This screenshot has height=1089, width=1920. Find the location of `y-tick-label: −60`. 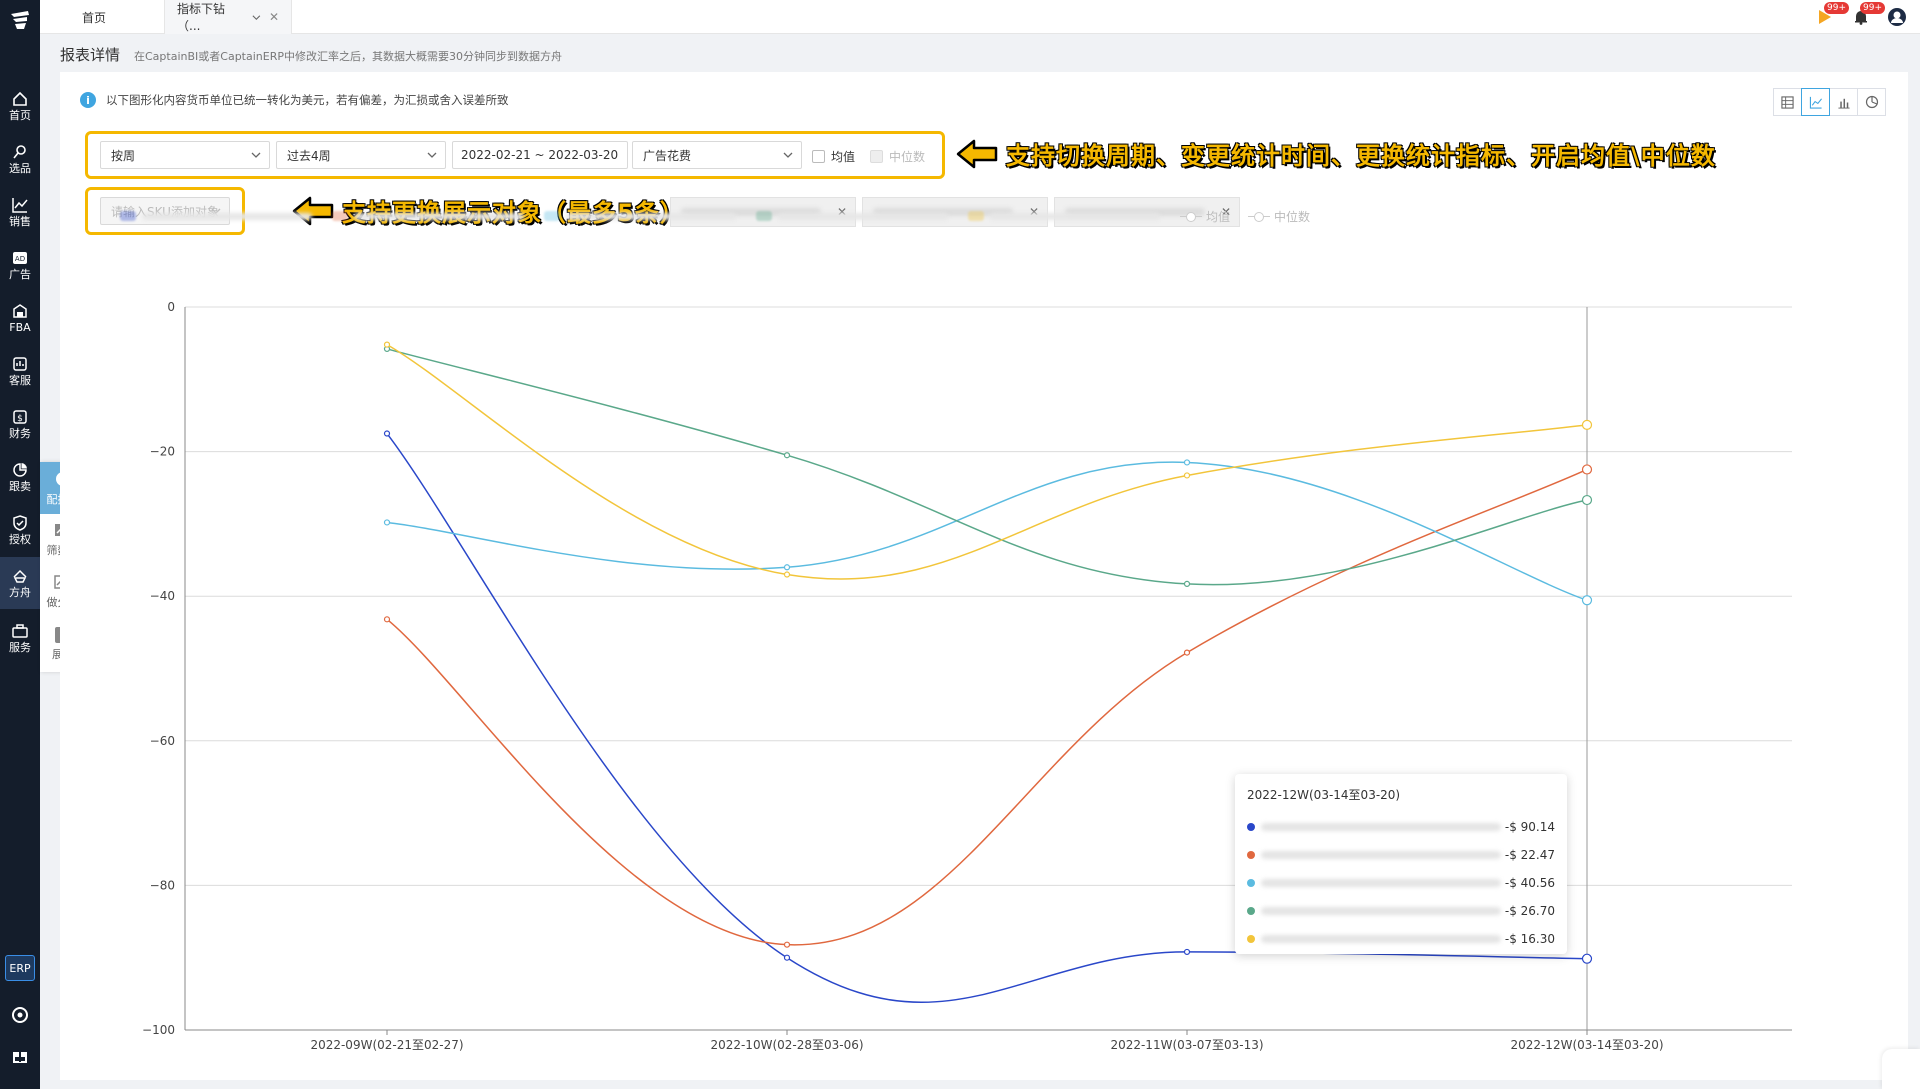

y-tick-label: −60 is located at coordinates (162, 741).